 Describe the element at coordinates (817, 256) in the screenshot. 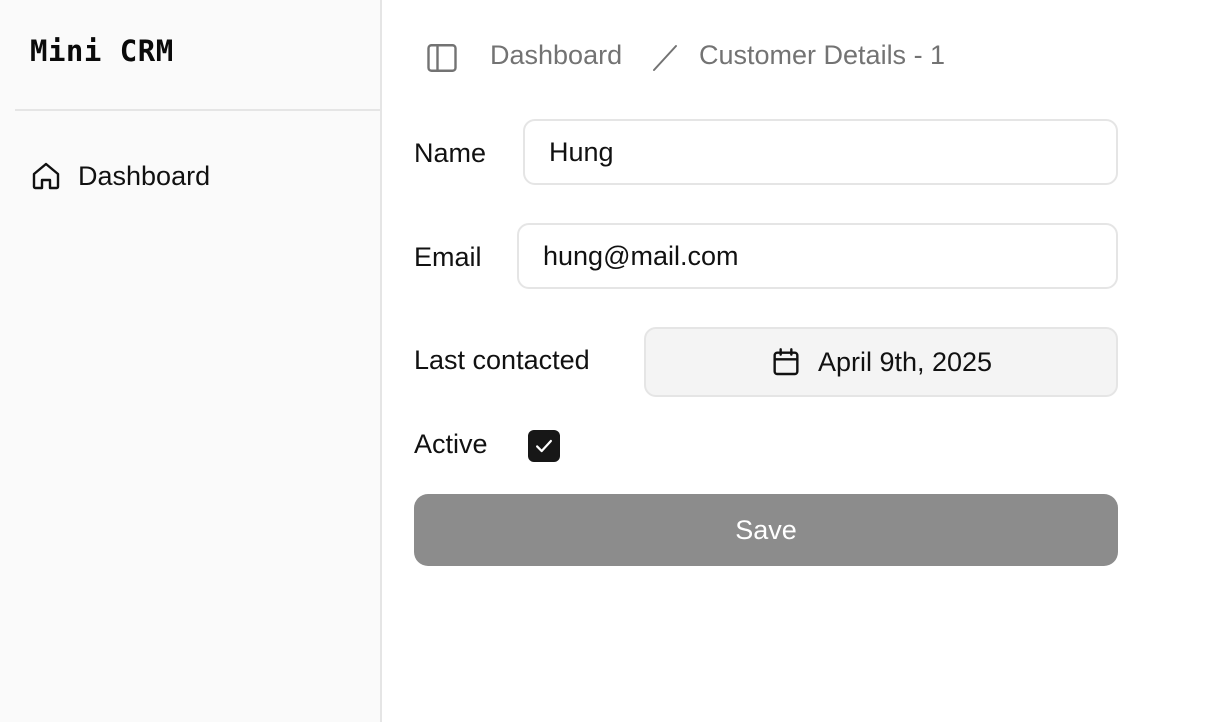

I see `email-input` at that location.